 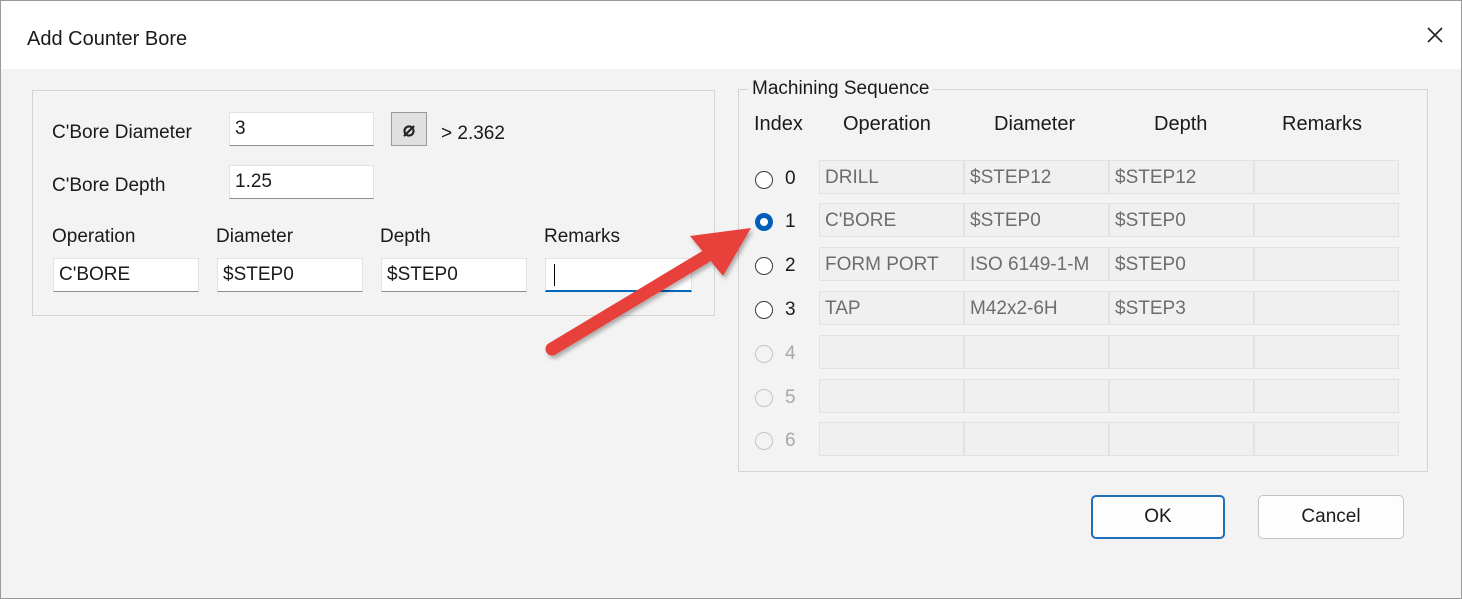 What do you see at coordinates (887, 124) in the screenshot?
I see `header-operation: Operation` at bounding box center [887, 124].